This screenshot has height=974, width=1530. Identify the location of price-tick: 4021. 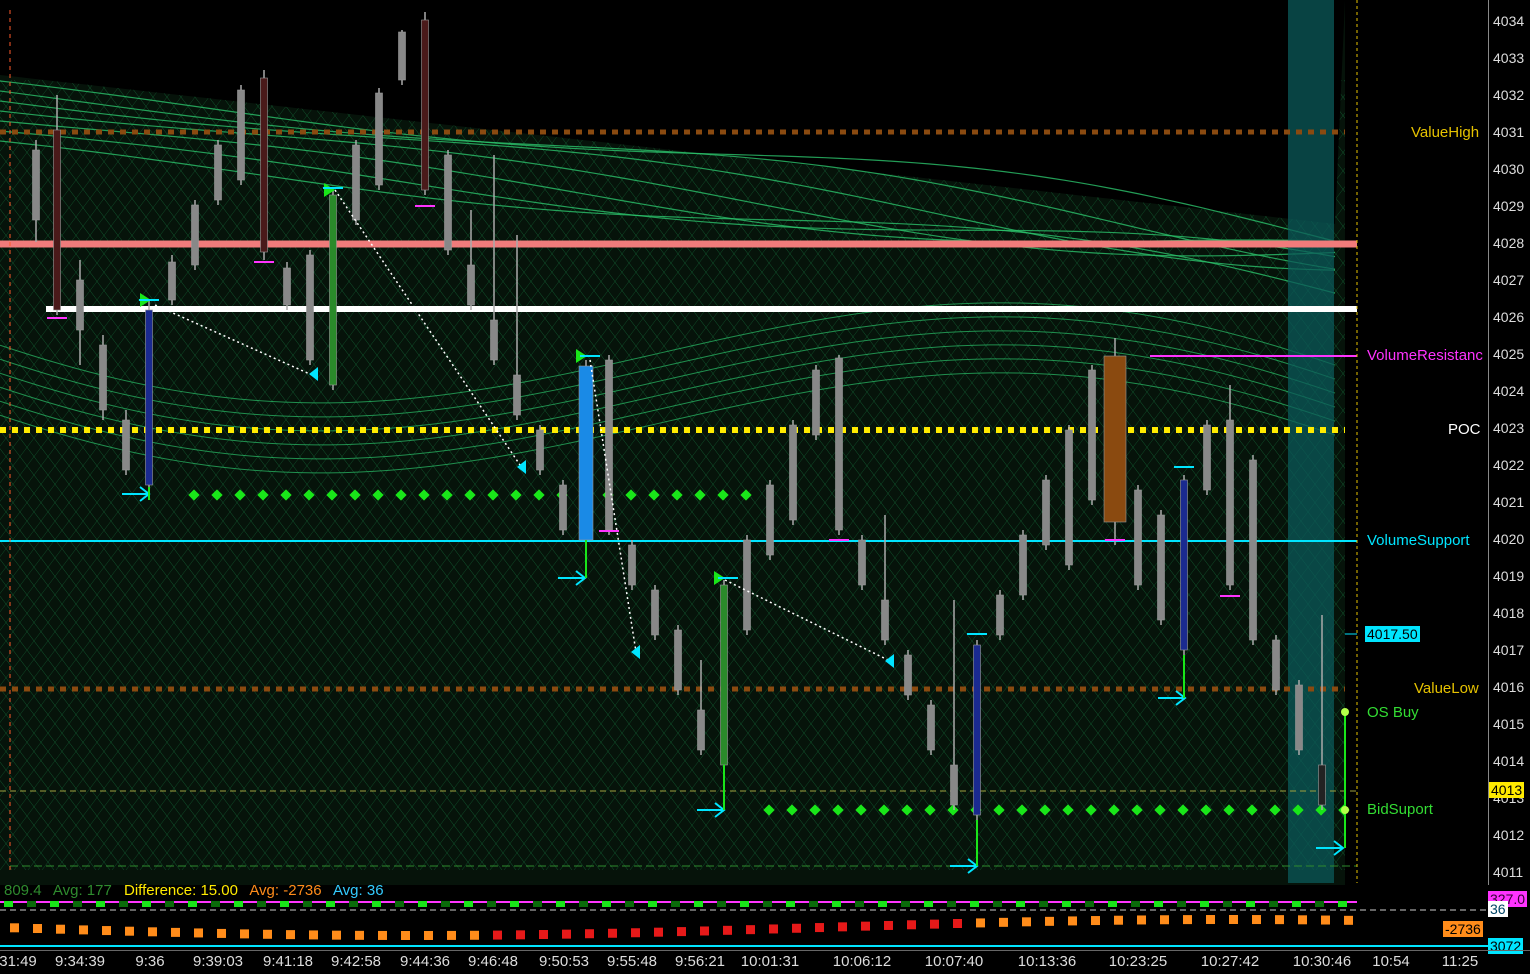
(1509, 502).